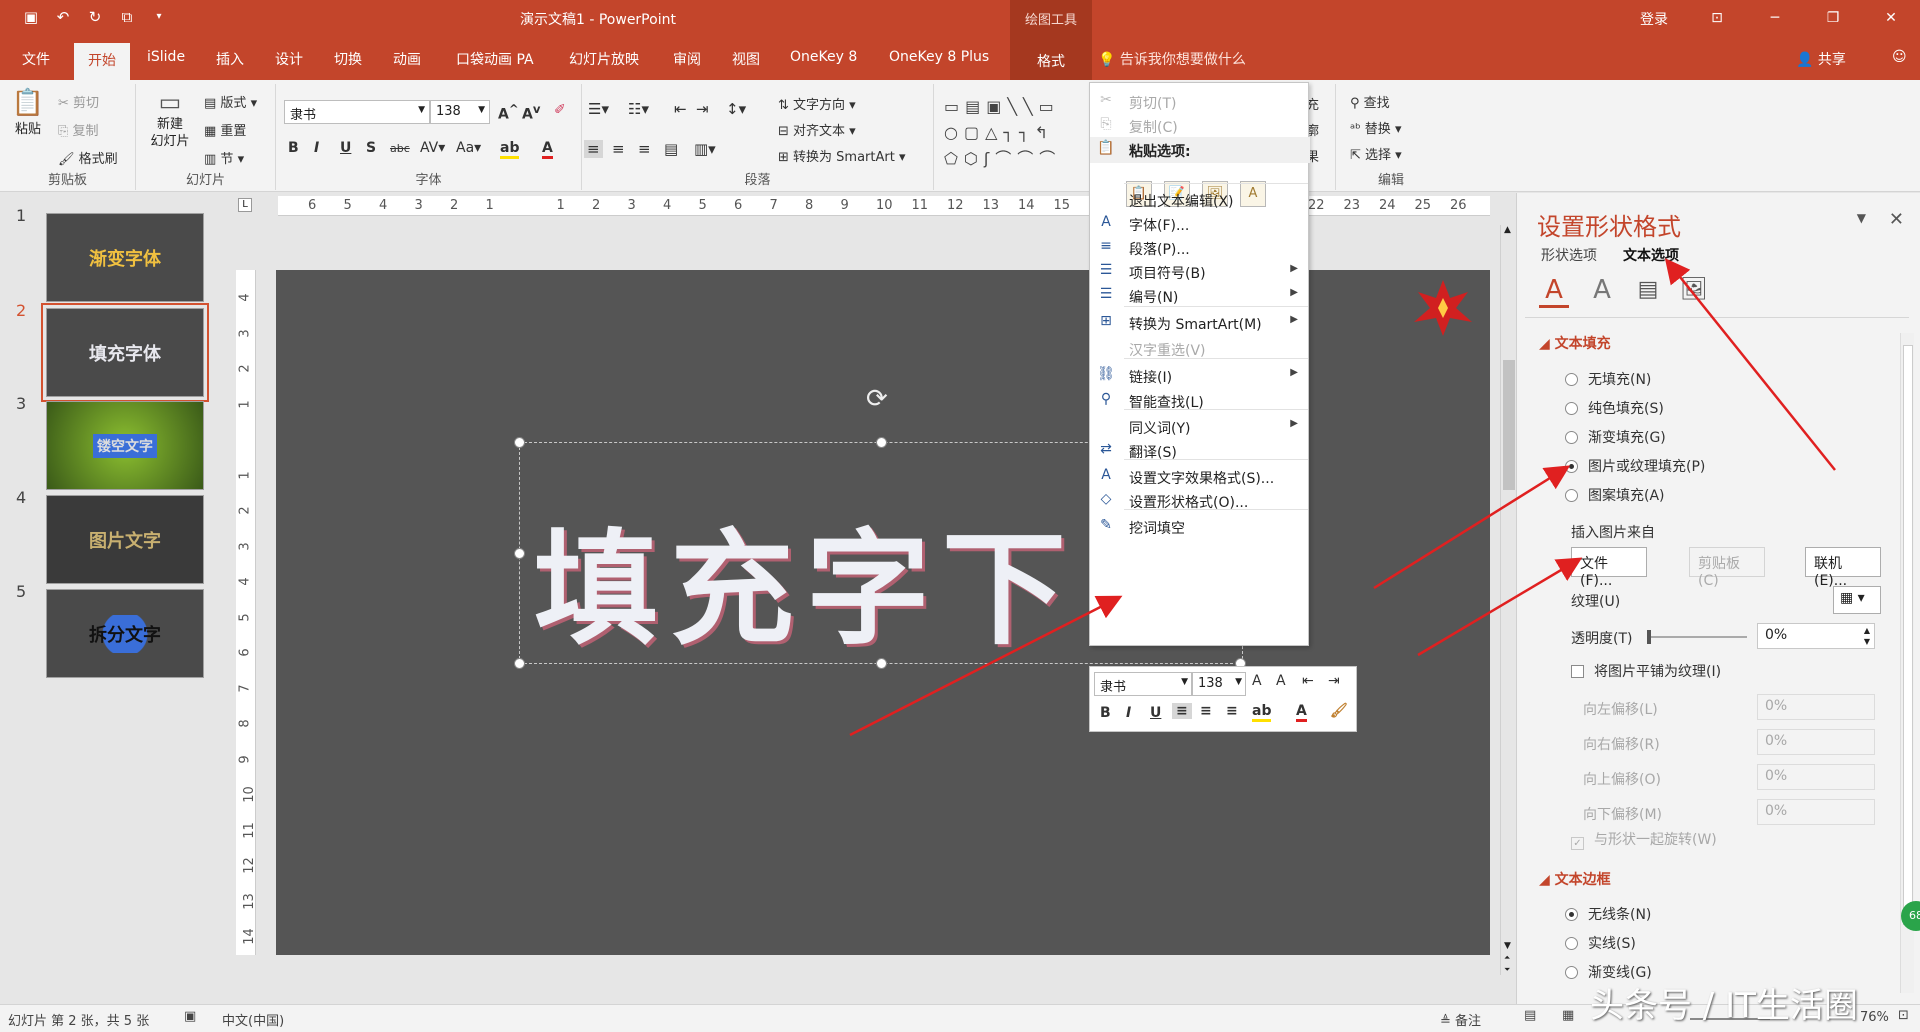  Describe the element at coordinates (1615, 437) in the screenshot. I see `fill-option-radio: 渐变填充(G)` at that location.